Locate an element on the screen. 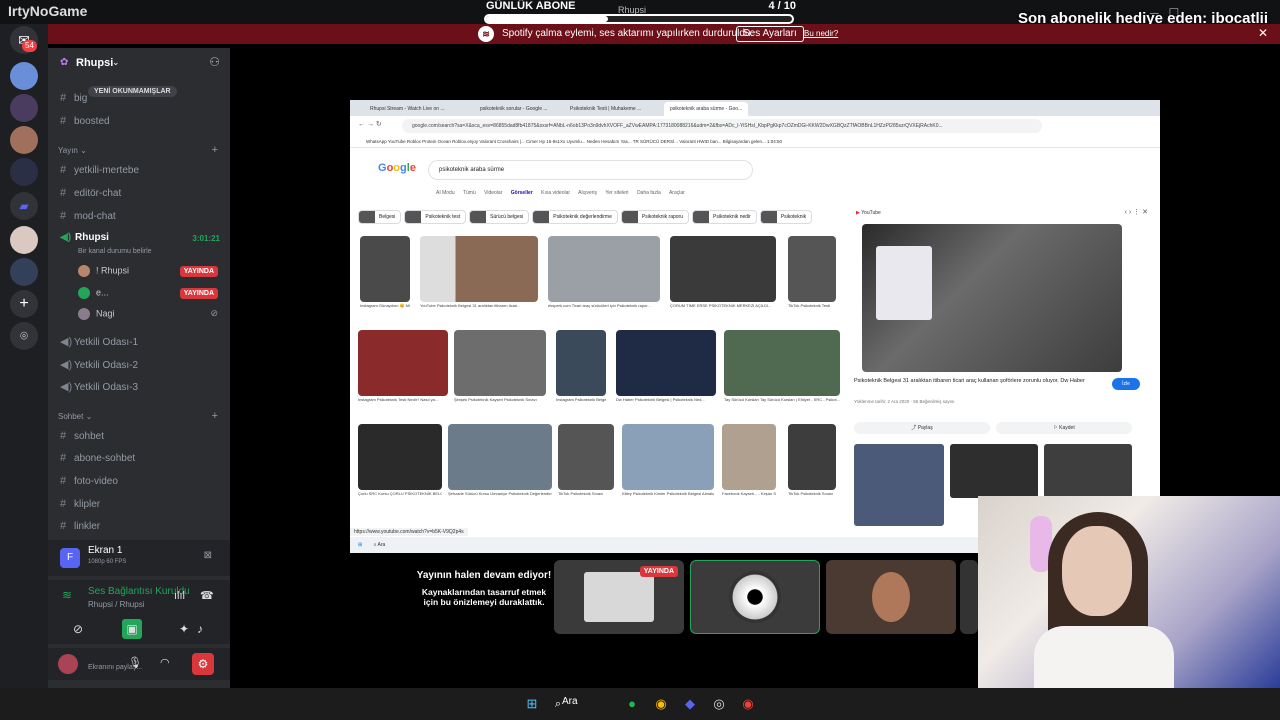  search-tab: Araçlar is located at coordinates (677, 193).